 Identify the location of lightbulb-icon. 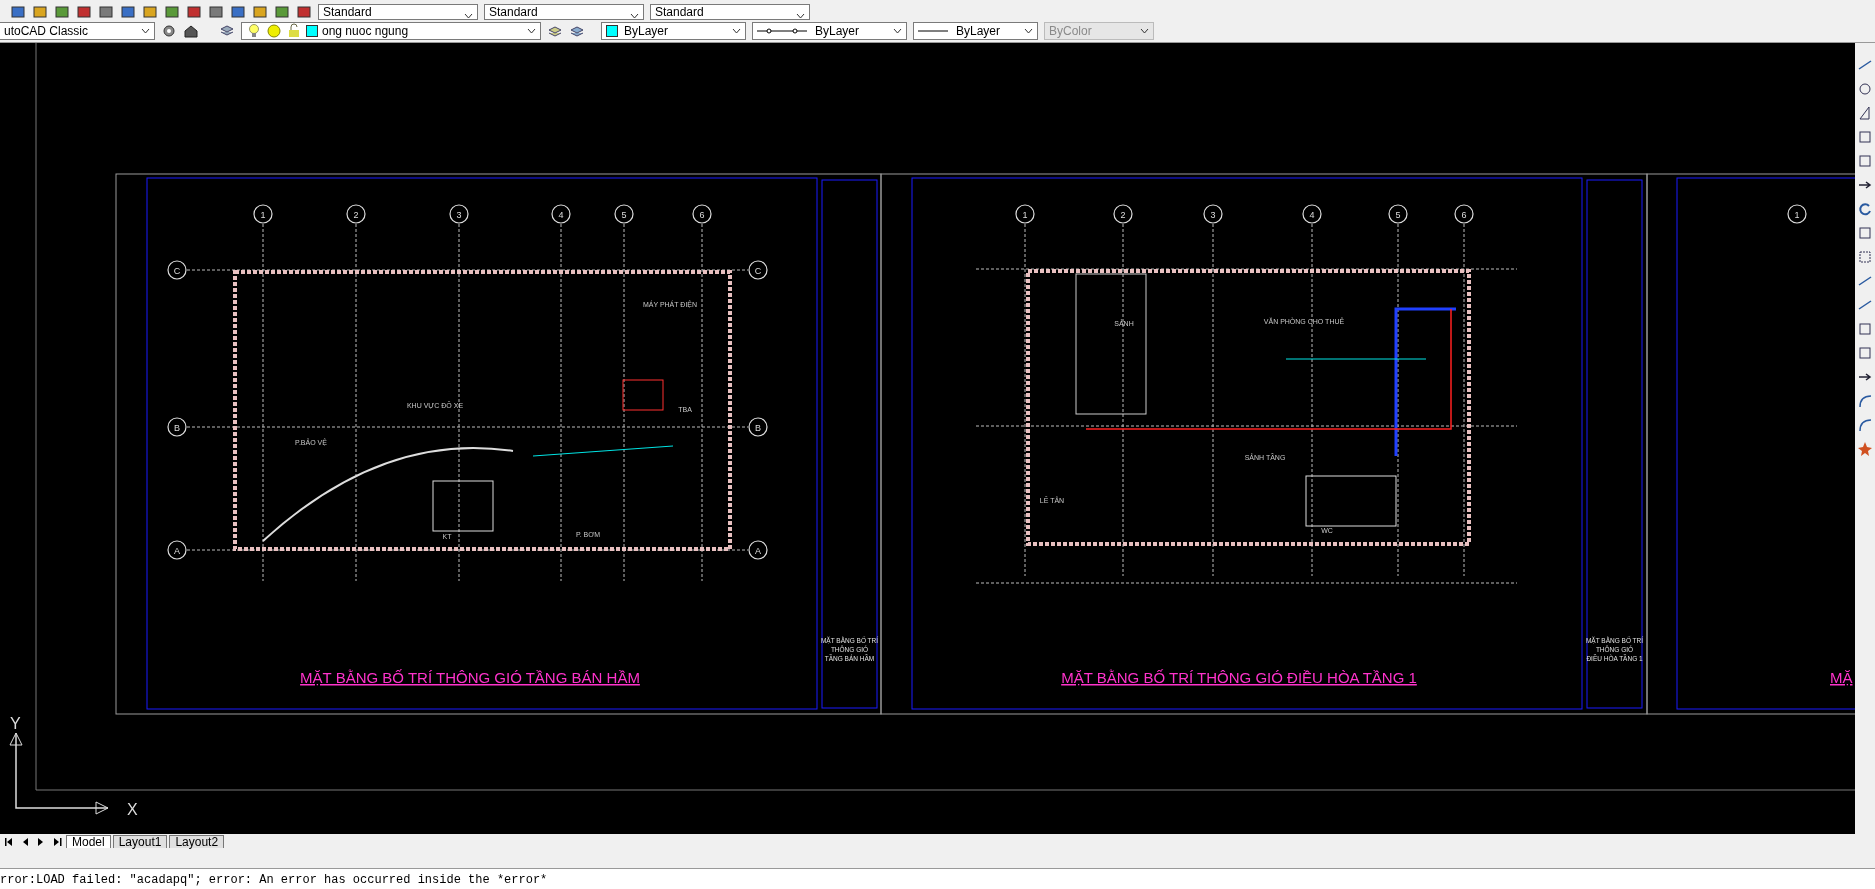
(254, 31).